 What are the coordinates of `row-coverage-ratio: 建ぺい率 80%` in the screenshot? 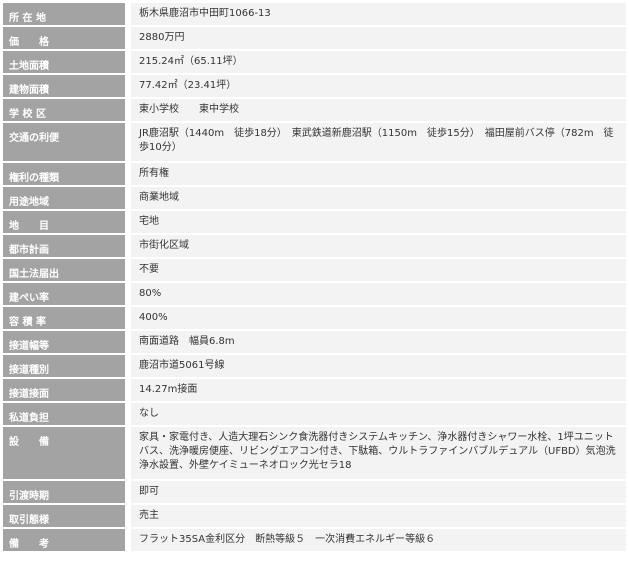 It's located at (314, 294).